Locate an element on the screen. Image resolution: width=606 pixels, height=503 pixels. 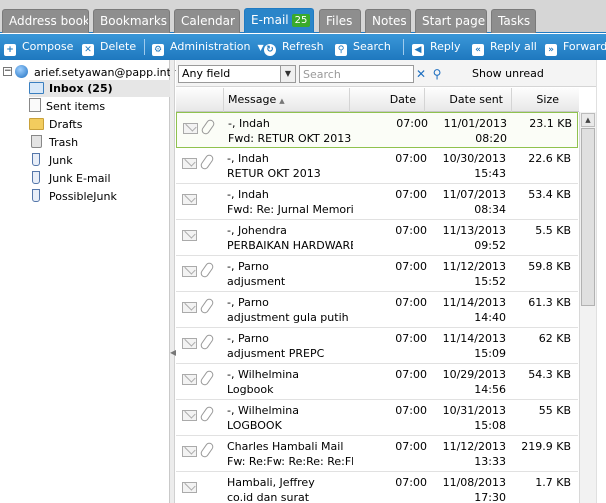
tab-address-book: Address book is located at coordinates (45, 21).